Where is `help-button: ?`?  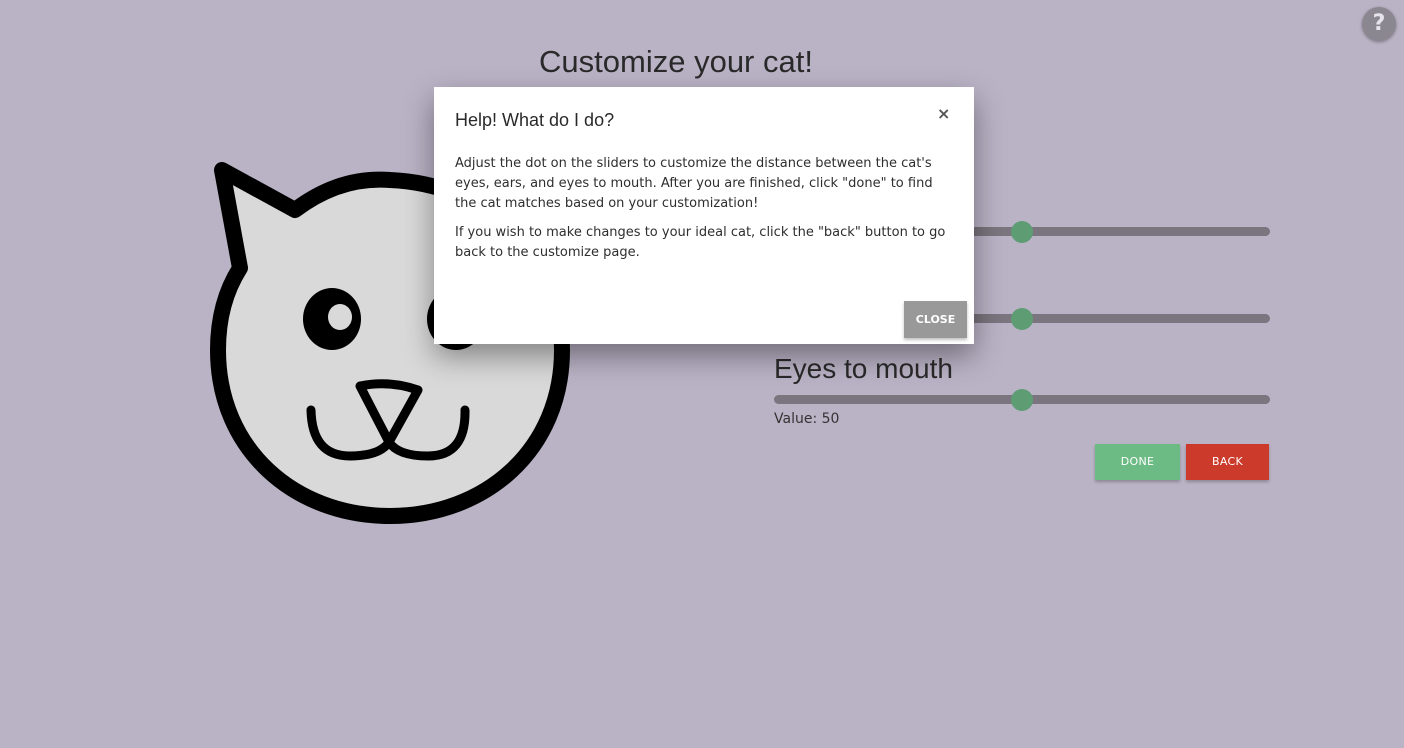 help-button: ? is located at coordinates (1379, 24).